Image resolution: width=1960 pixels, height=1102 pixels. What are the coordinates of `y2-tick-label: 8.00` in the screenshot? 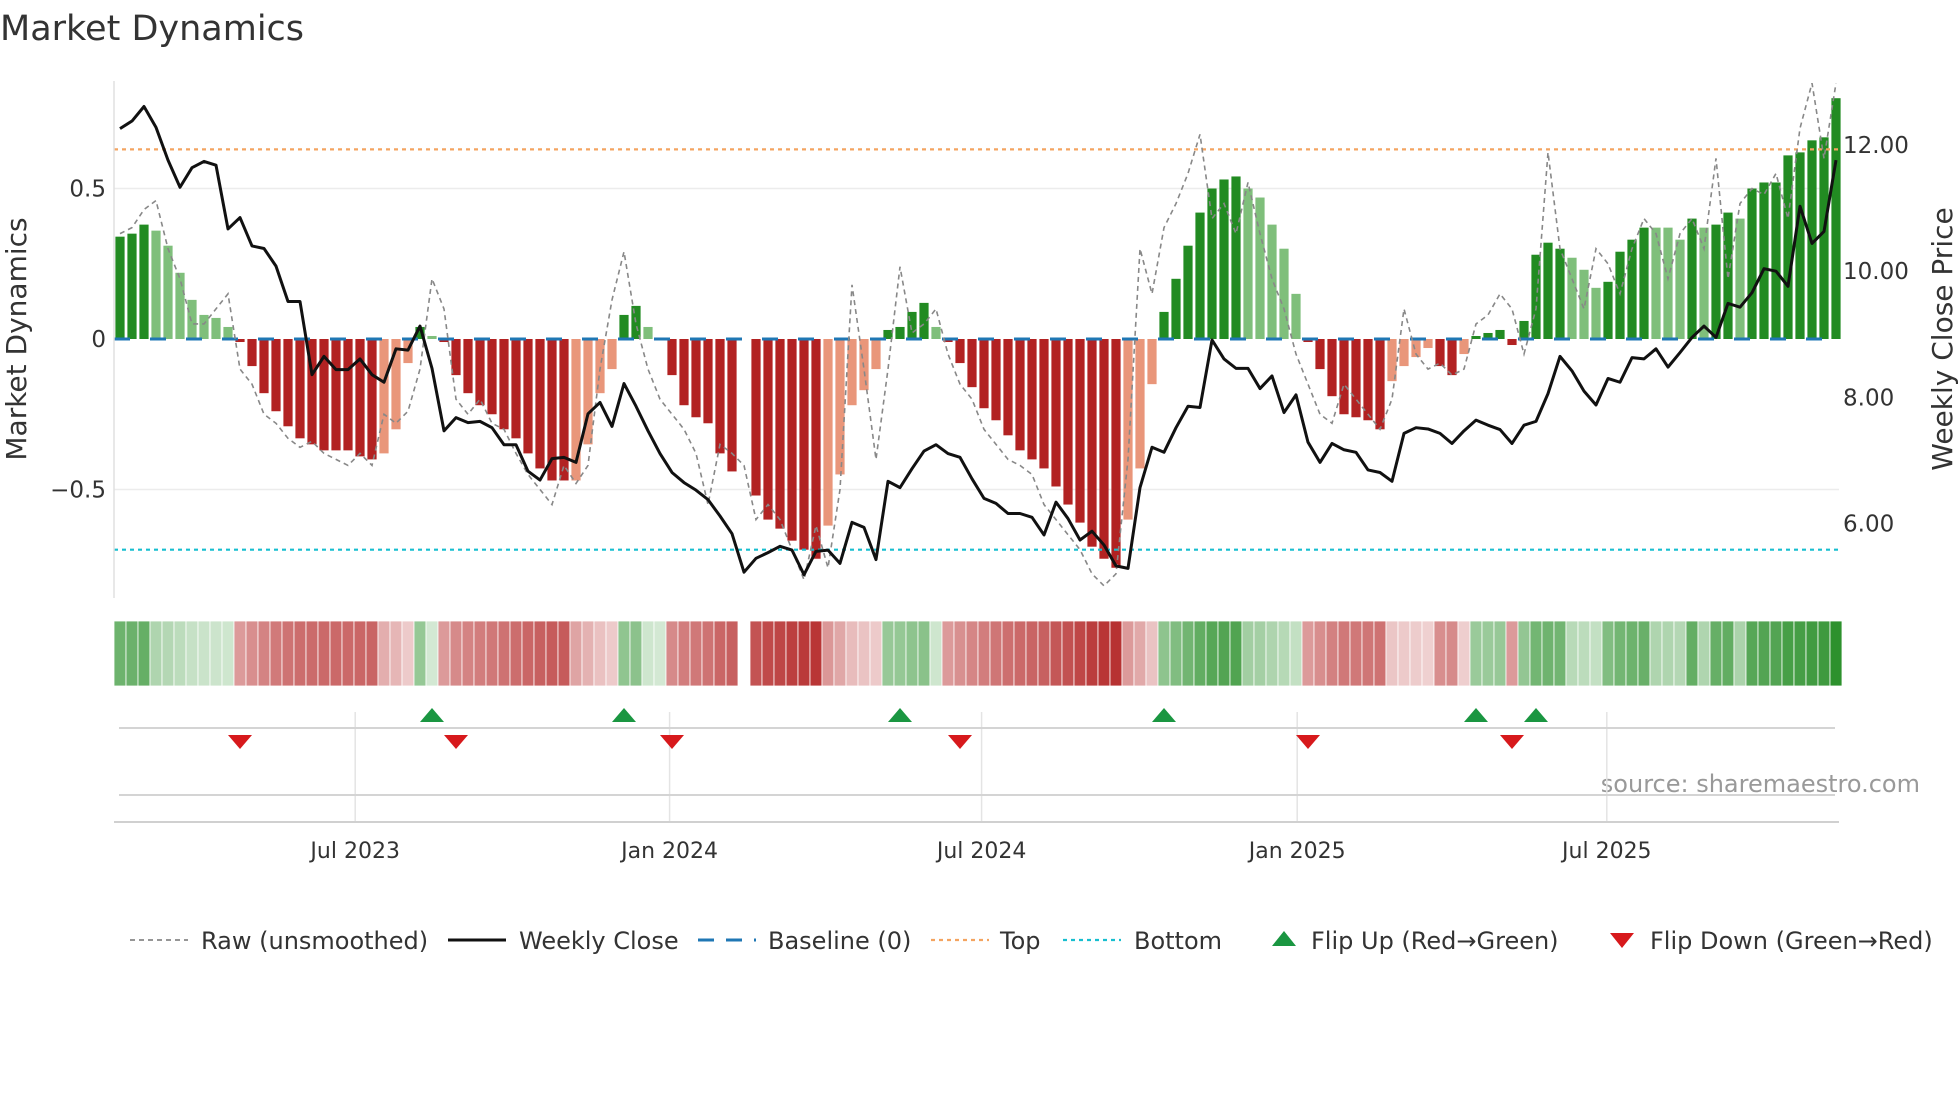 It's located at (1868, 398).